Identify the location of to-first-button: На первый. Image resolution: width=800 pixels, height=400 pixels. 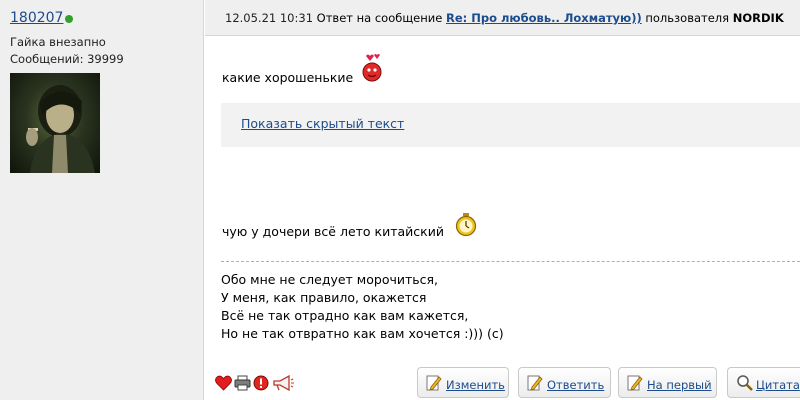
(667, 382).